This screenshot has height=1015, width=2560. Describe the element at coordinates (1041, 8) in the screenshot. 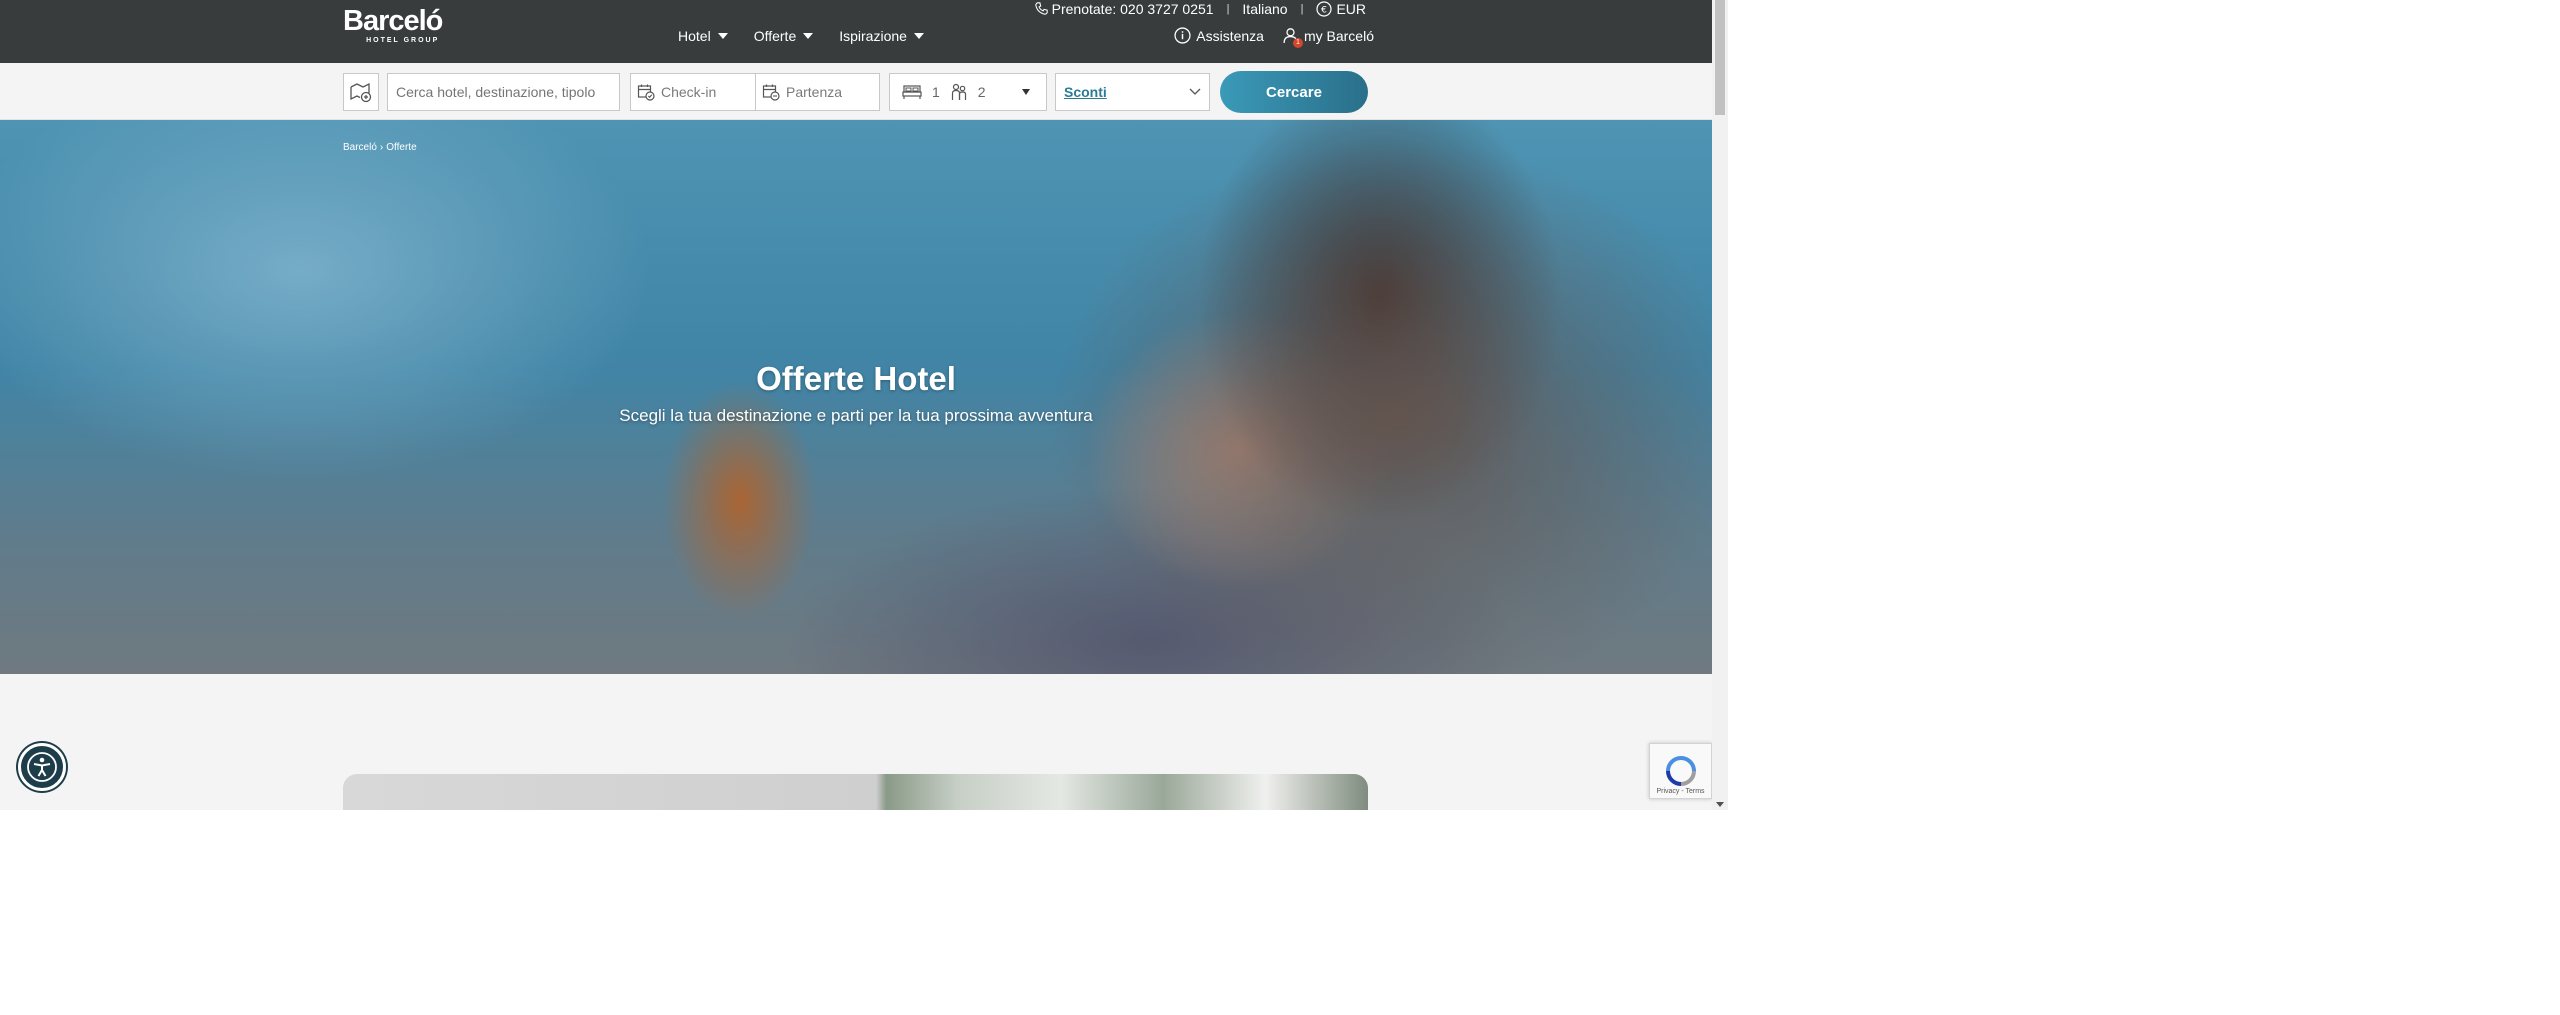

I see `phone-icon` at that location.